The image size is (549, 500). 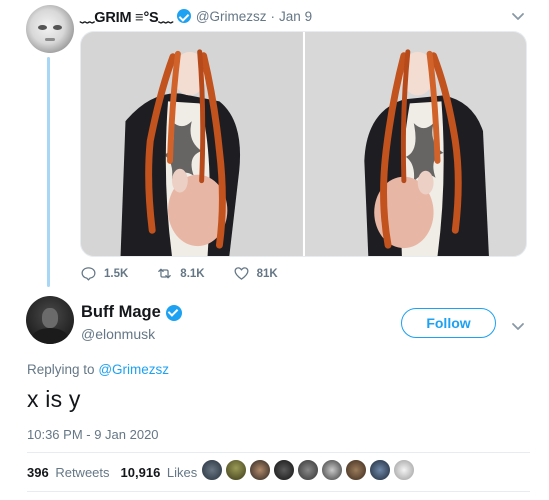 I want to click on retweets-count: 396, so click(x=38, y=472).